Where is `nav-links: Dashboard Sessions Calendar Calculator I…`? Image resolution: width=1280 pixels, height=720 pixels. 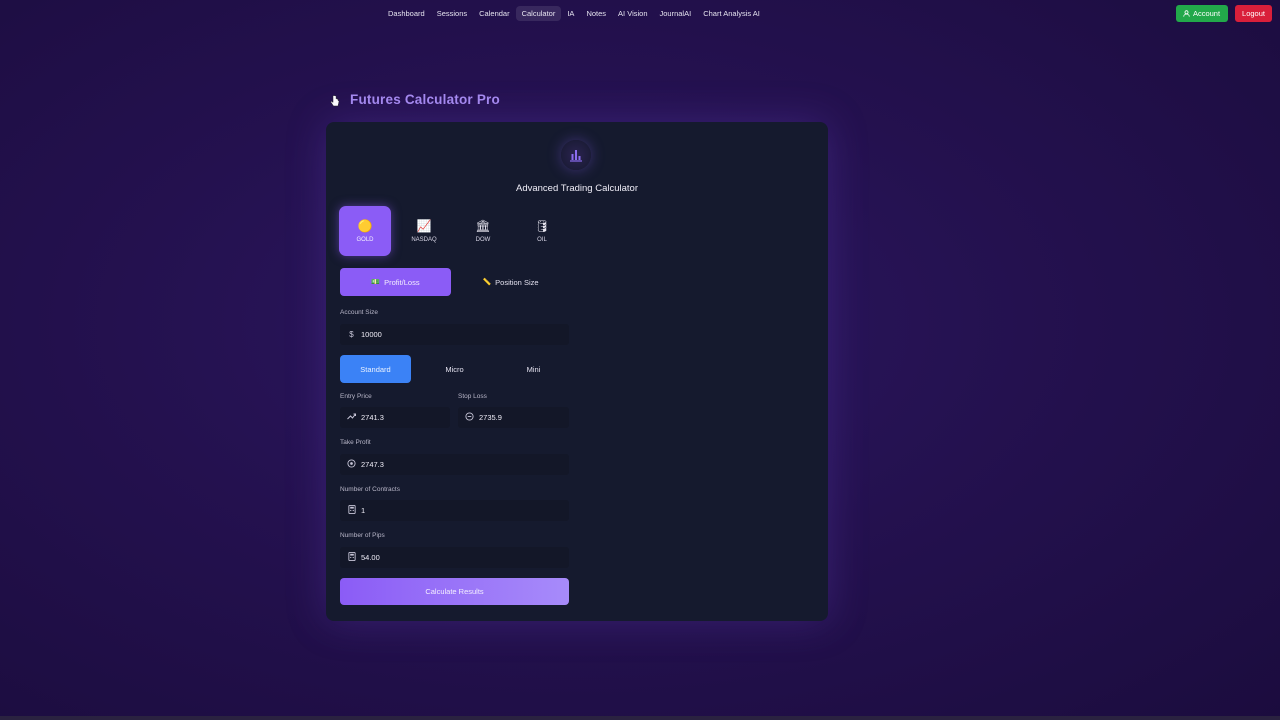
nav-links: Dashboard Sessions Calendar Calculator I… is located at coordinates (574, 13).